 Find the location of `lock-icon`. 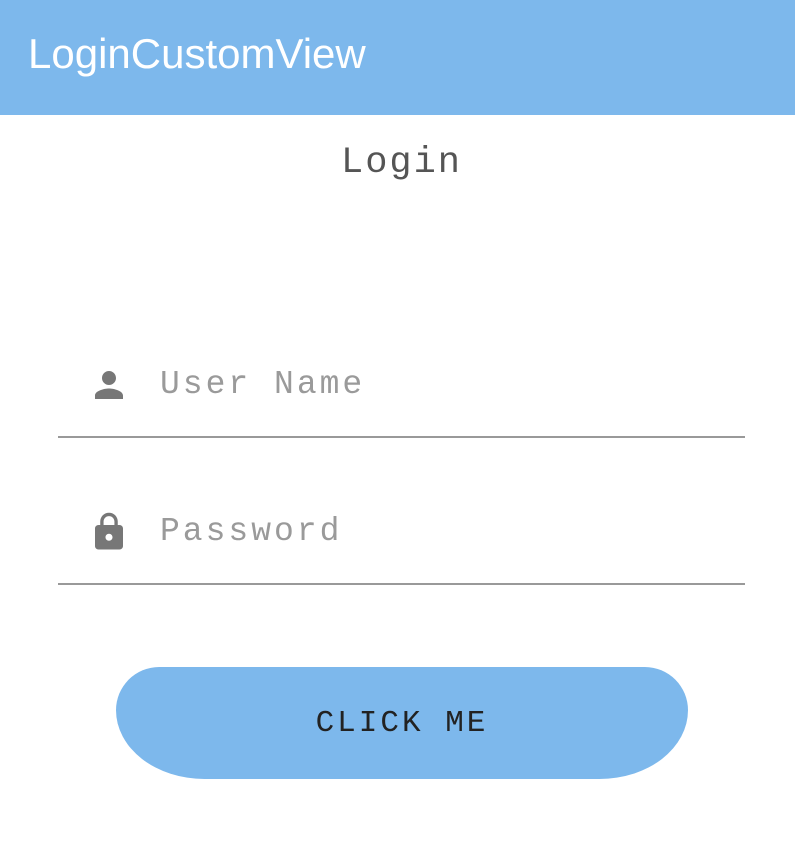

lock-icon is located at coordinates (109, 531).